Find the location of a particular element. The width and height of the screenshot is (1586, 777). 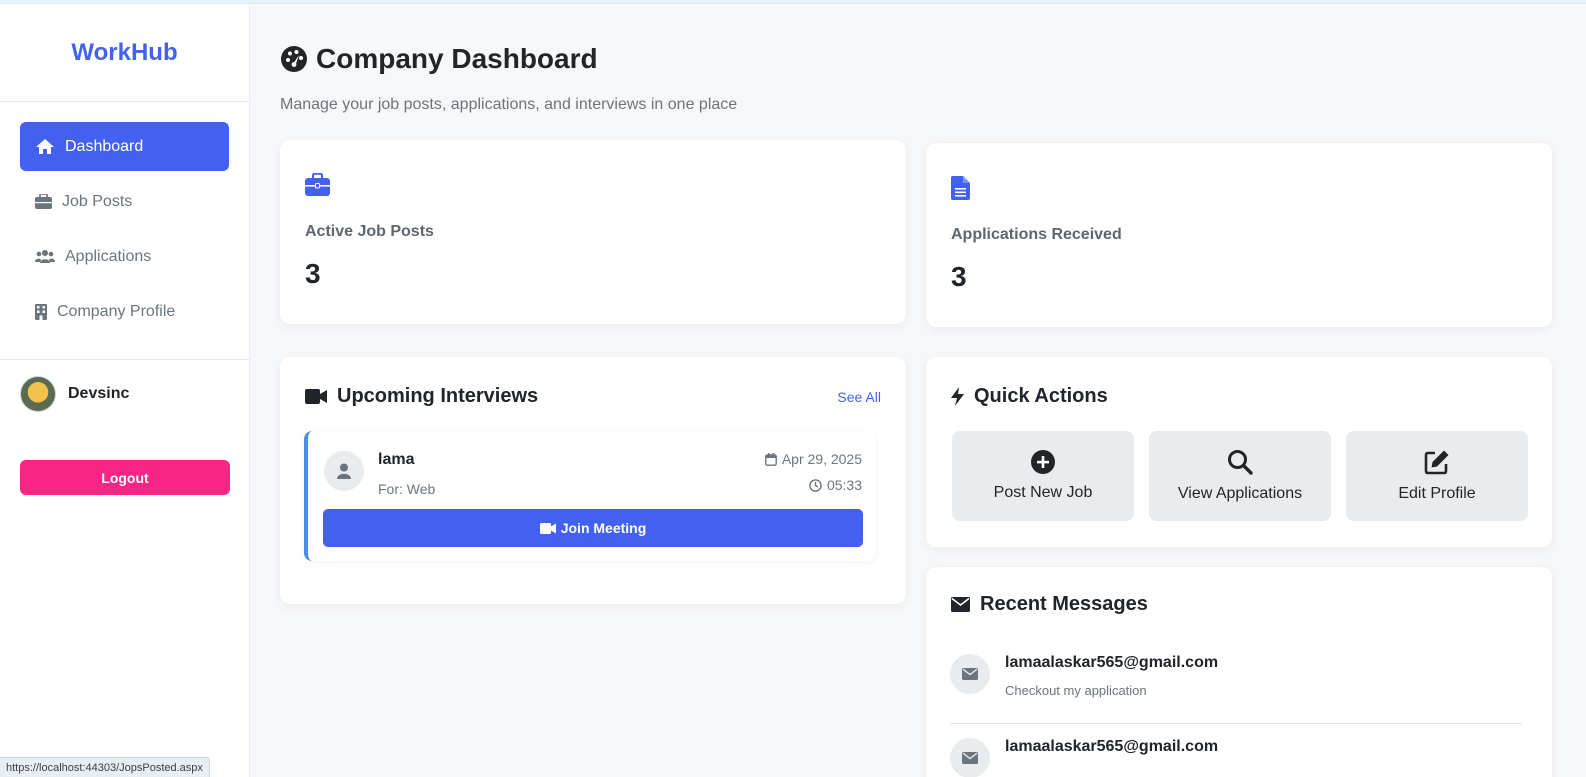

card-title-text: Recent Messages is located at coordinates (1064, 604).